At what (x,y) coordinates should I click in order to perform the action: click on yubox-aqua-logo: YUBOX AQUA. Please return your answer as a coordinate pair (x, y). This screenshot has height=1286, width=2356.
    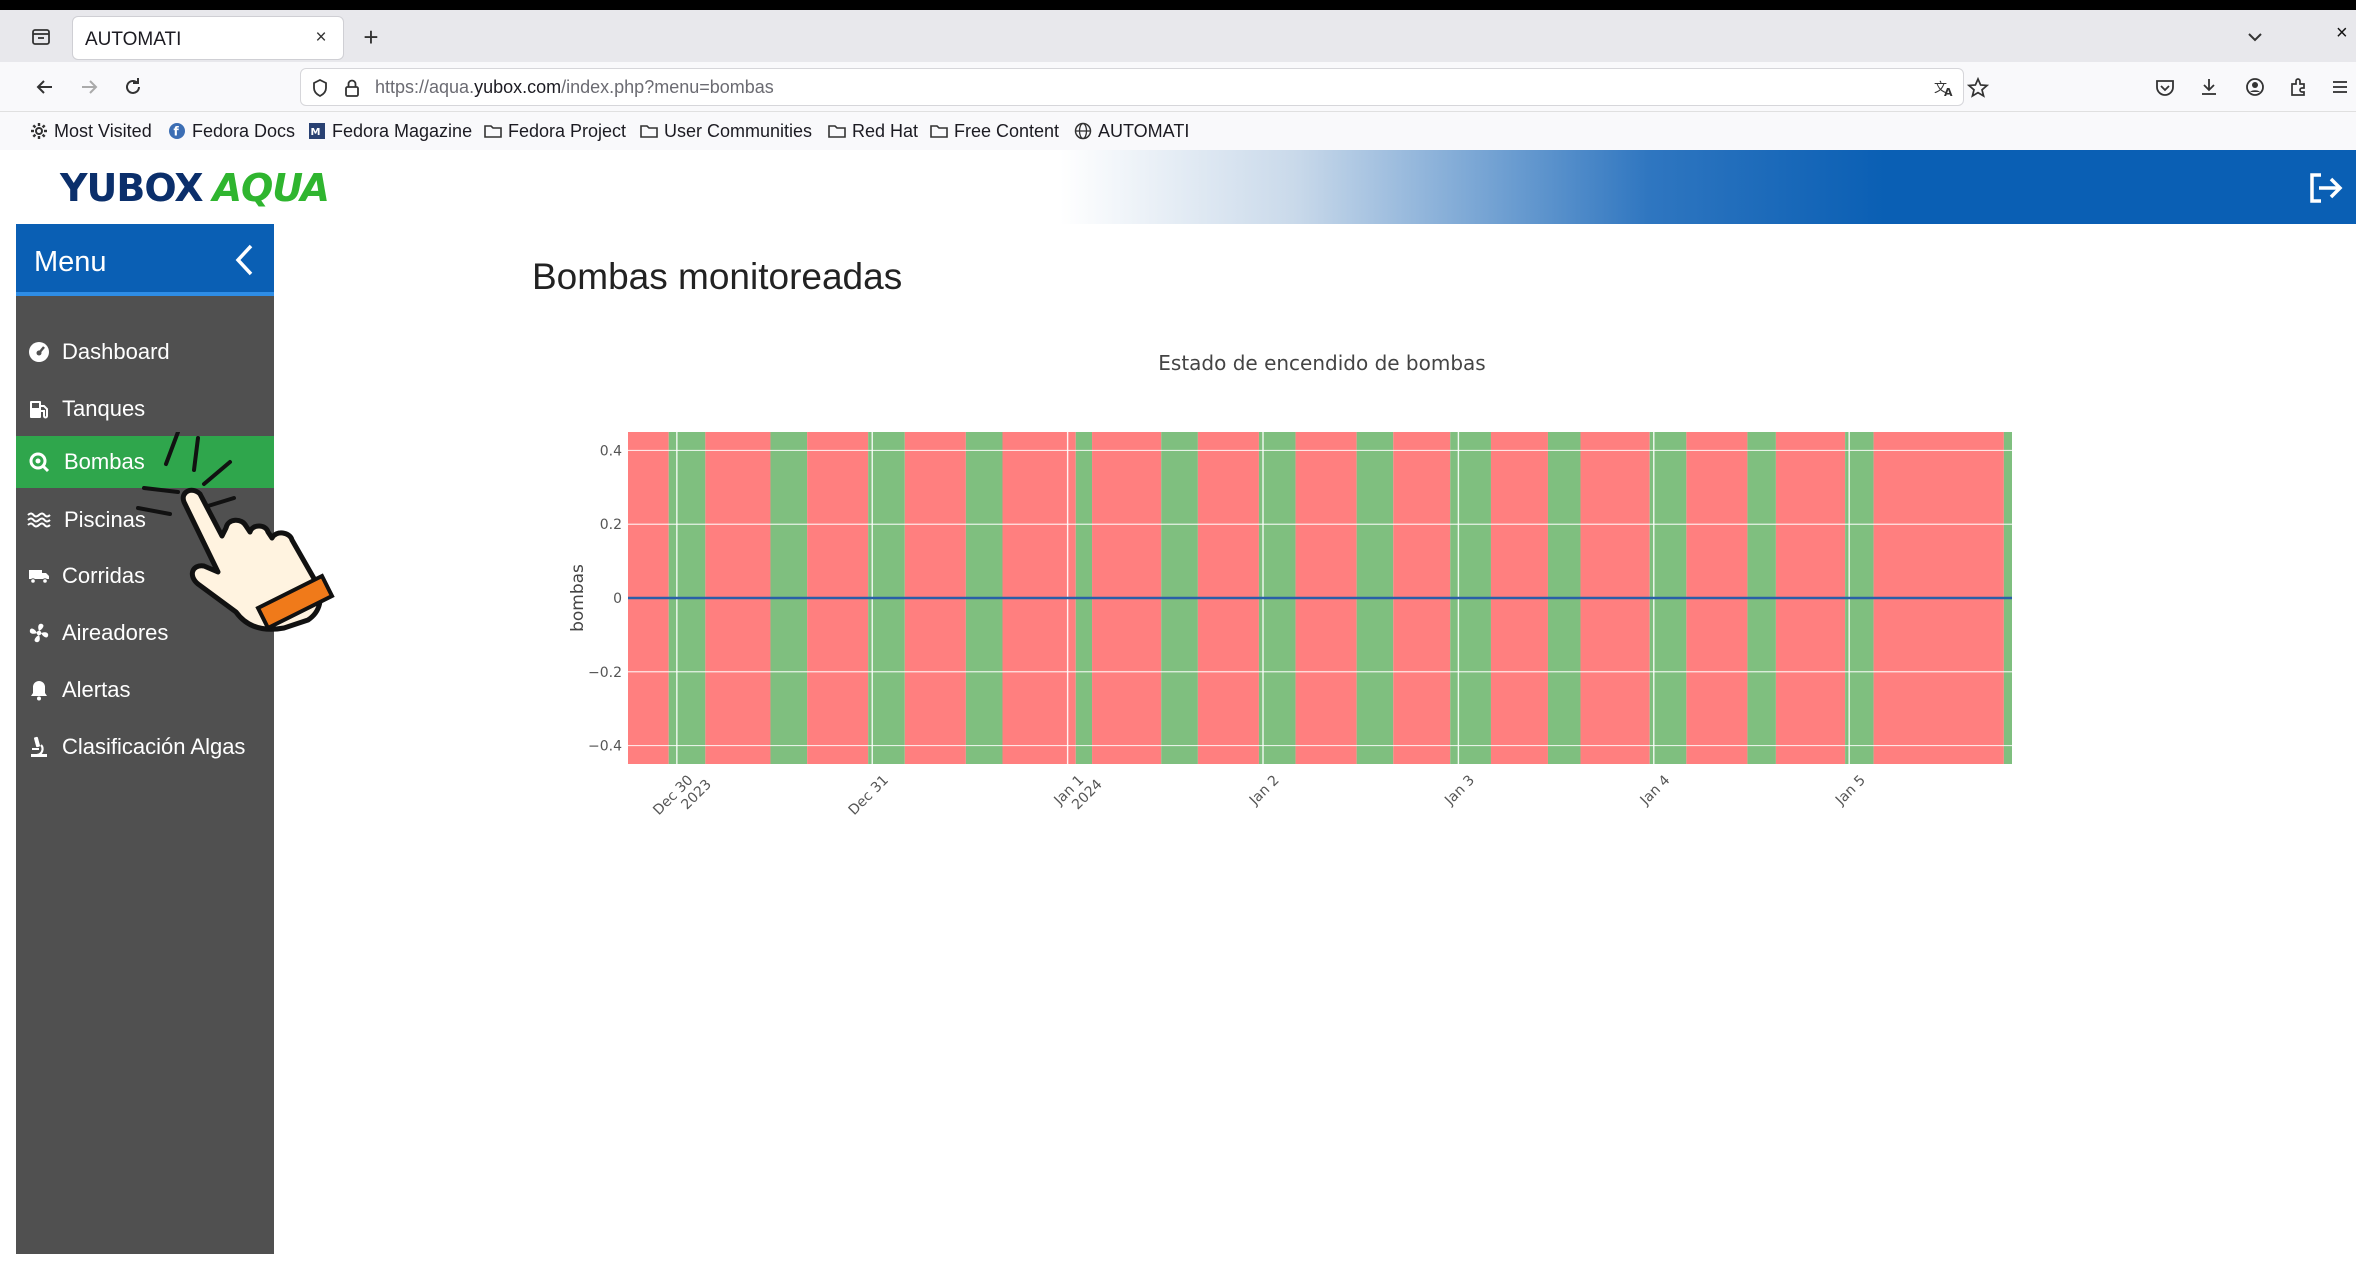
    Looking at the image, I should click on (195, 188).